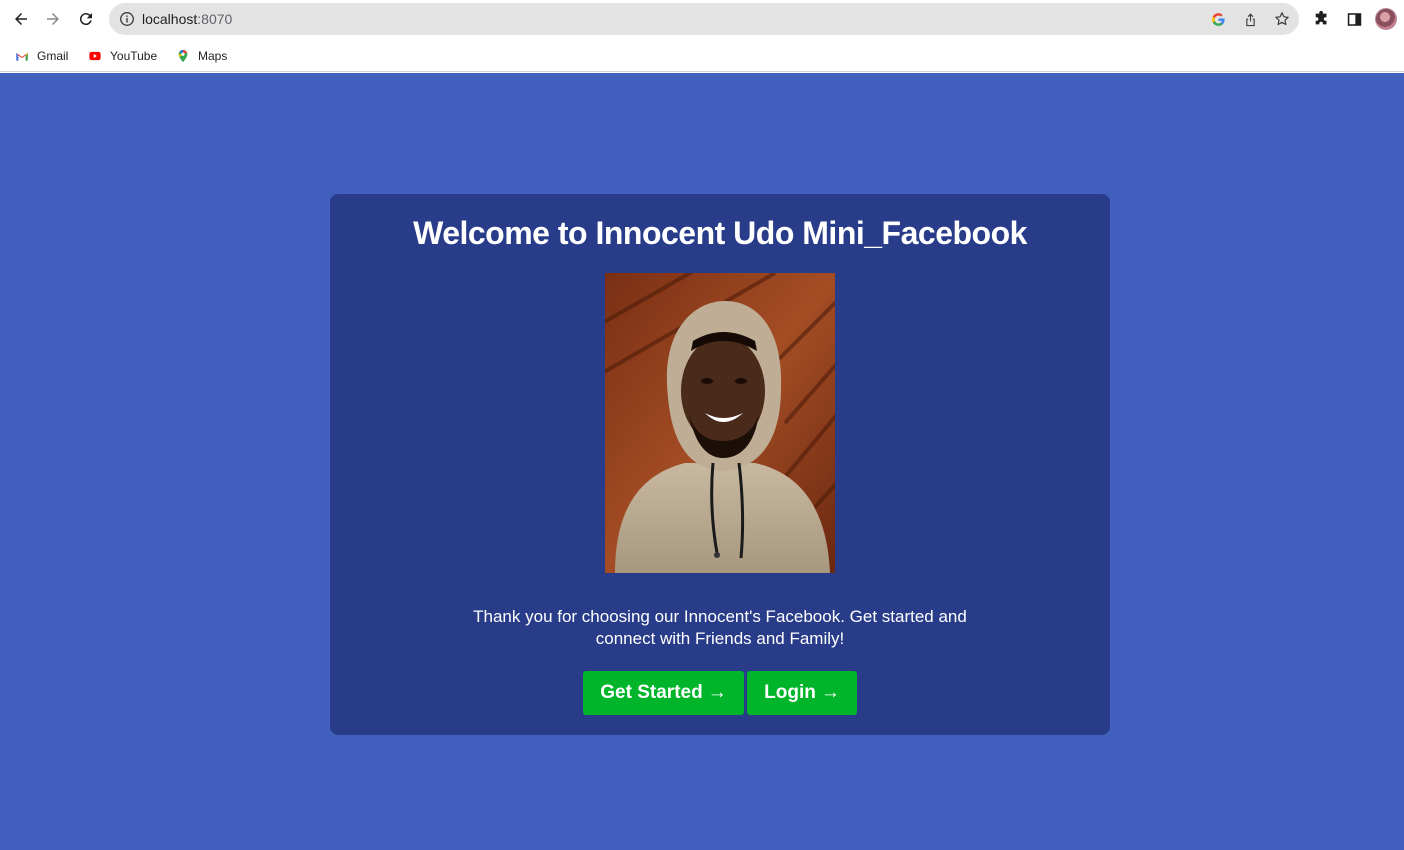  I want to click on get-started-label: Get Started, so click(651, 692).